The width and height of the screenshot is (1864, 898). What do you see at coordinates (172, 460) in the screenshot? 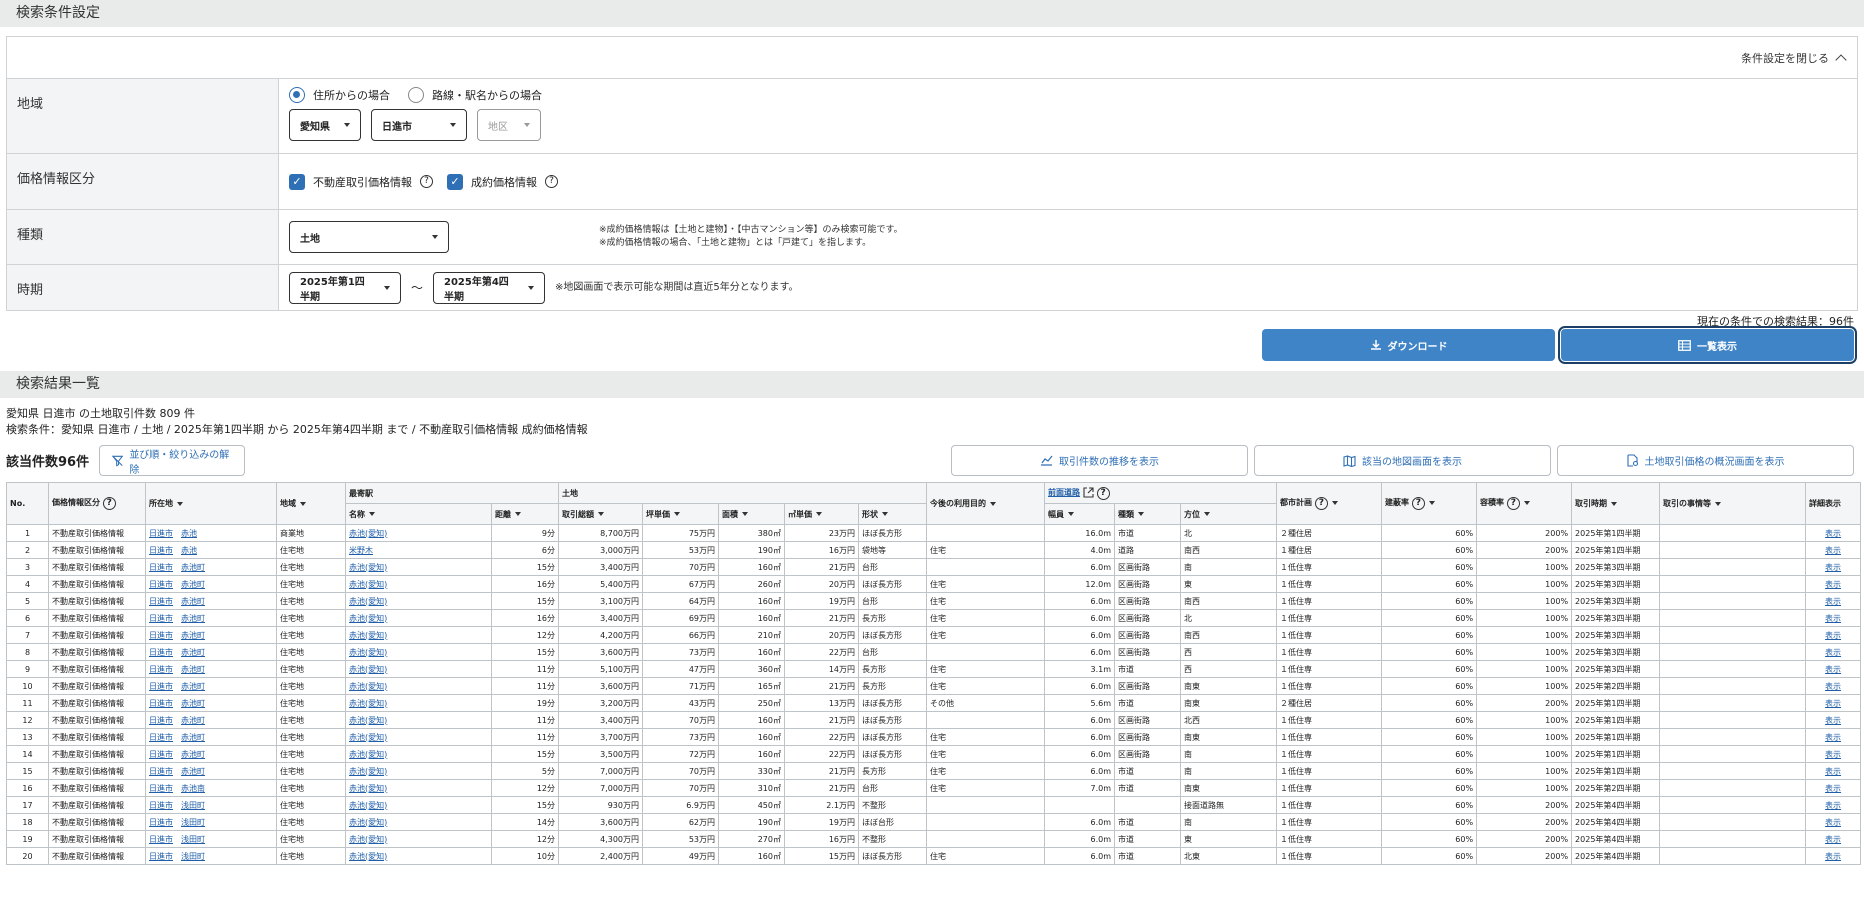
I see `reset-sort-filter-button: 並び順・絞り込みの解除` at bounding box center [172, 460].